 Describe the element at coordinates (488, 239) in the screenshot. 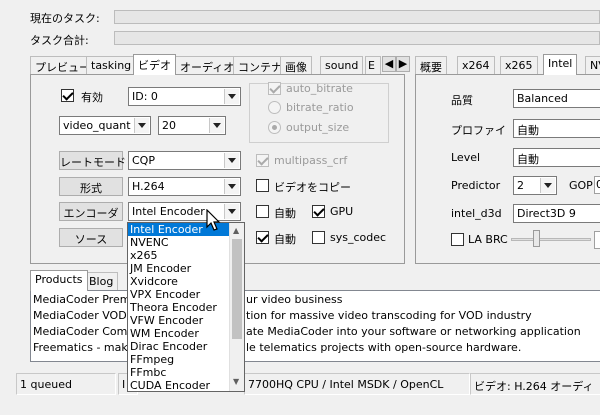

I see `la-brc-label: LA BRC` at that location.